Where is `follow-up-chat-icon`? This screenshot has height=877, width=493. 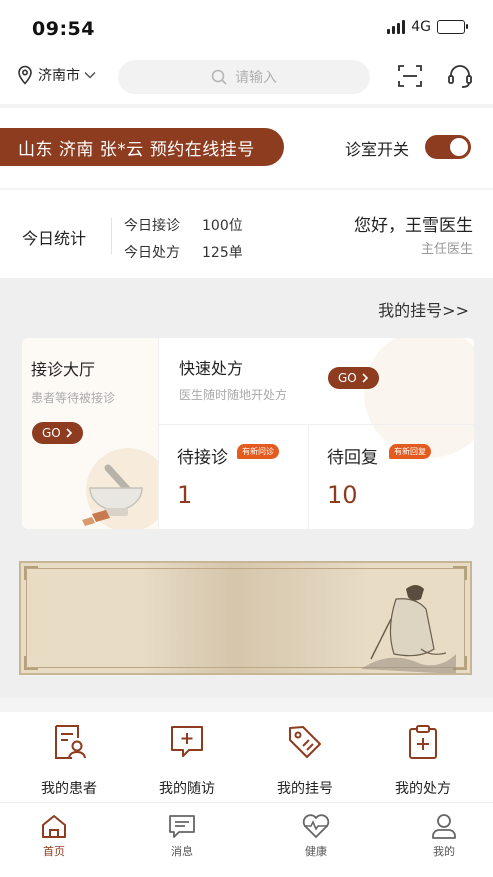 follow-up-chat-icon is located at coordinates (187, 741).